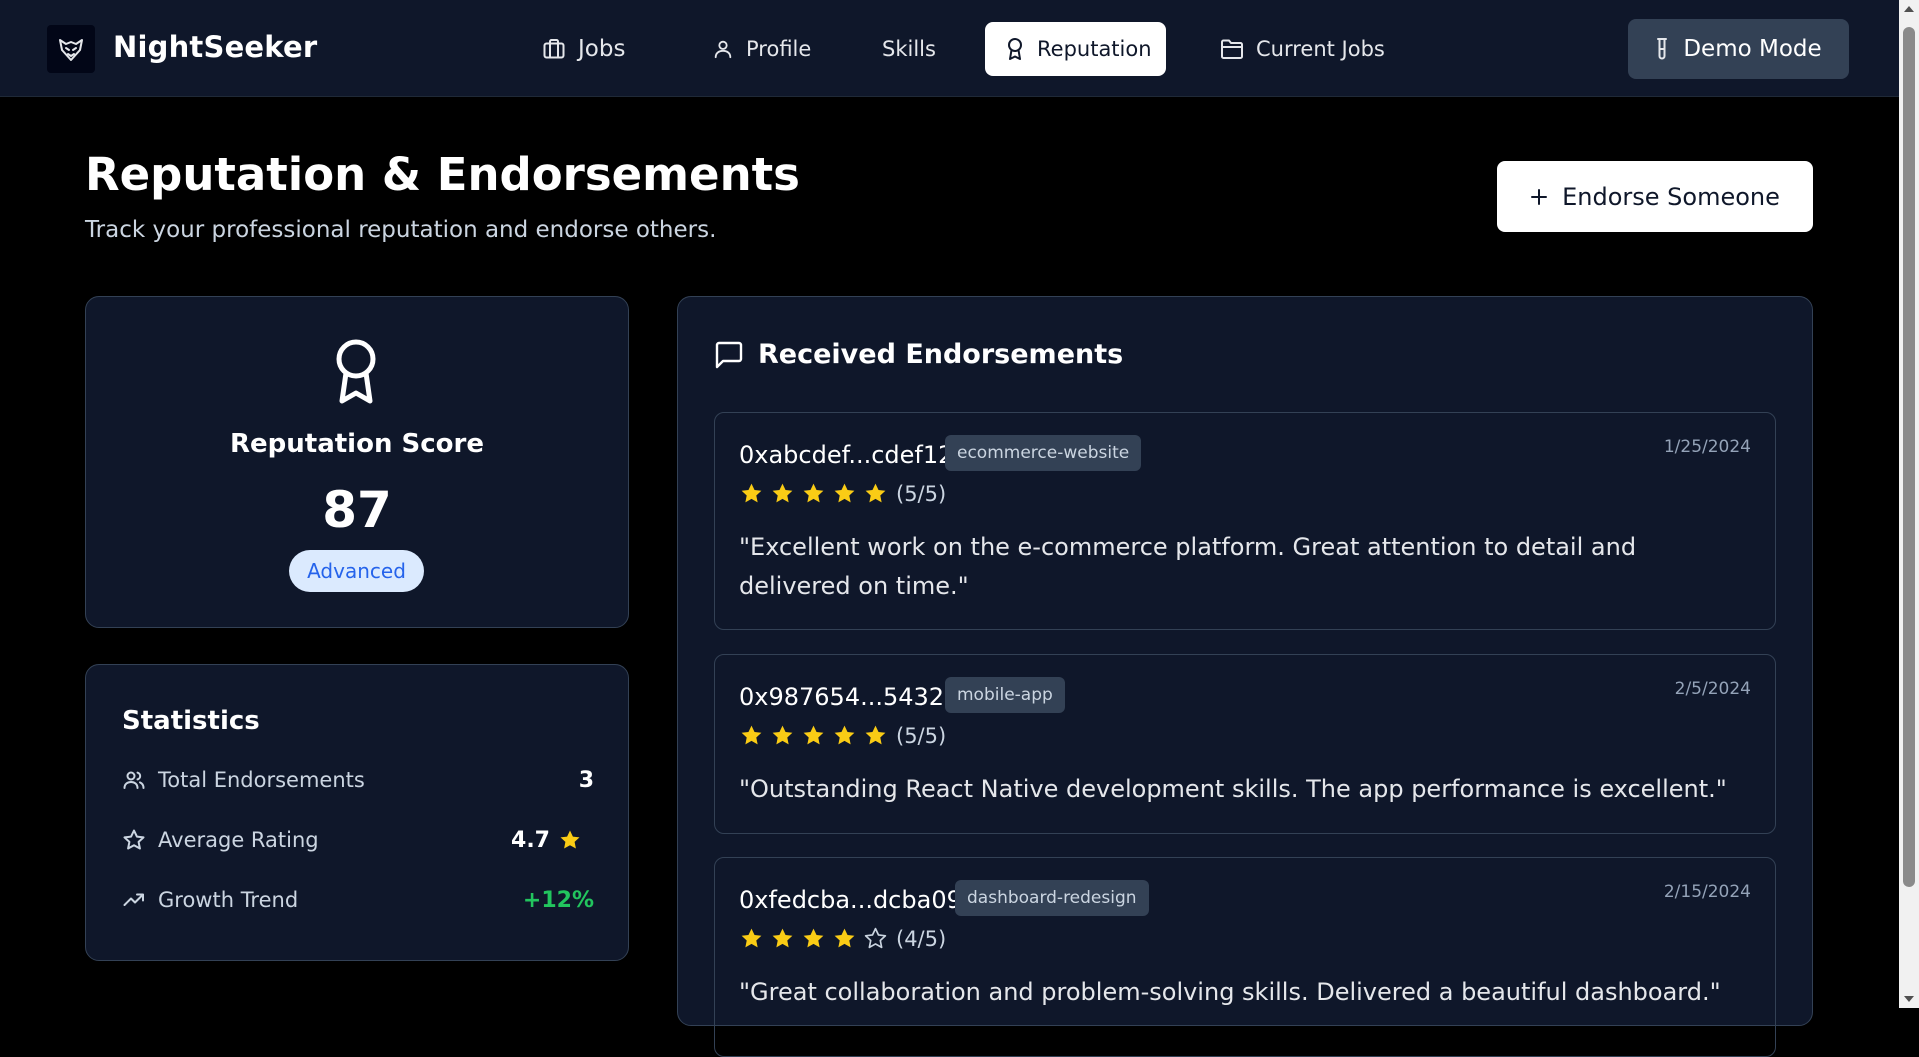 The height and width of the screenshot is (1057, 1919). I want to click on page-scrollbar, so click(1909, 504).